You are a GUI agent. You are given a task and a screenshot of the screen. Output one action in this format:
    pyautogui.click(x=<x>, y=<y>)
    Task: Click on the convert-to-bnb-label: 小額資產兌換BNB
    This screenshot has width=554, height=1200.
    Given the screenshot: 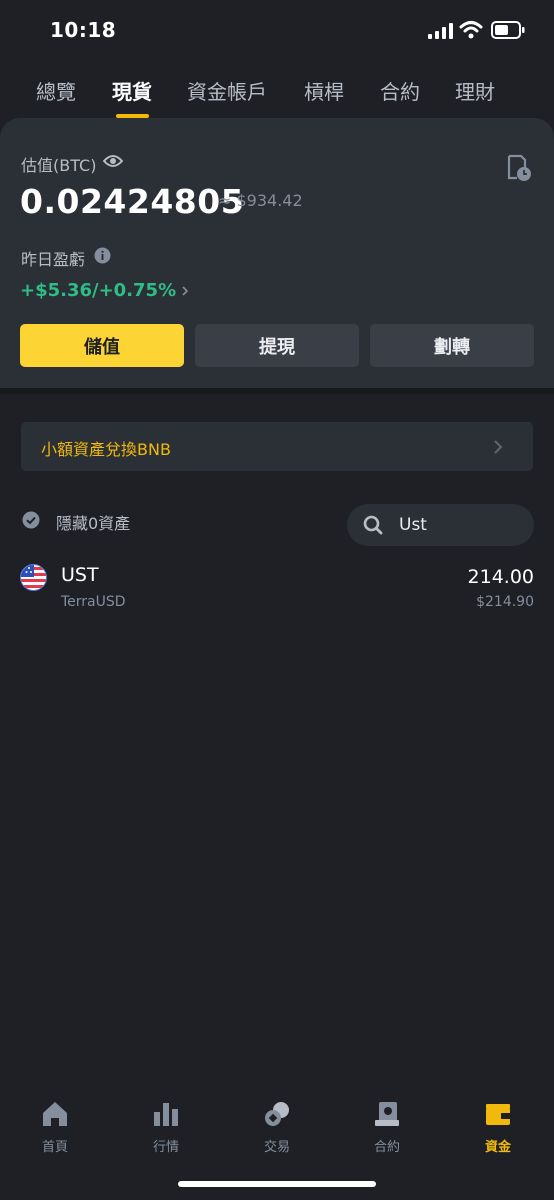 What is the action you would take?
    pyautogui.click(x=106, y=449)
    